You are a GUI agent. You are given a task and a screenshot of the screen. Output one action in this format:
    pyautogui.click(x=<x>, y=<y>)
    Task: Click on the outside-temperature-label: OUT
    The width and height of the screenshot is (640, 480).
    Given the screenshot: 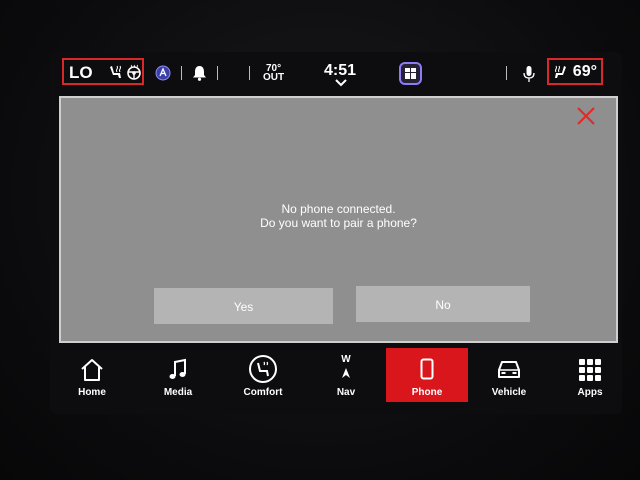 What is the action you would take?
    pyautogui.click(x=274, y=77)
    